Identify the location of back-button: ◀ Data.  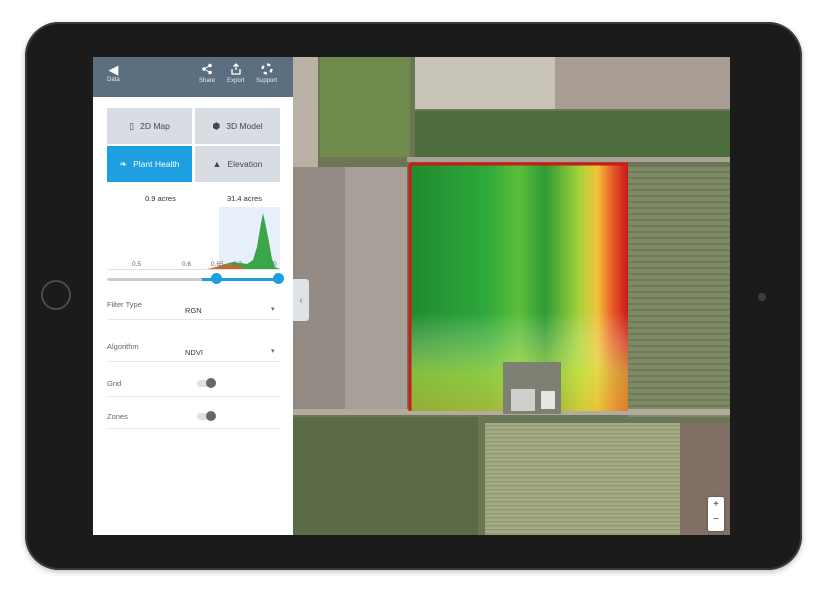
(113, 73).